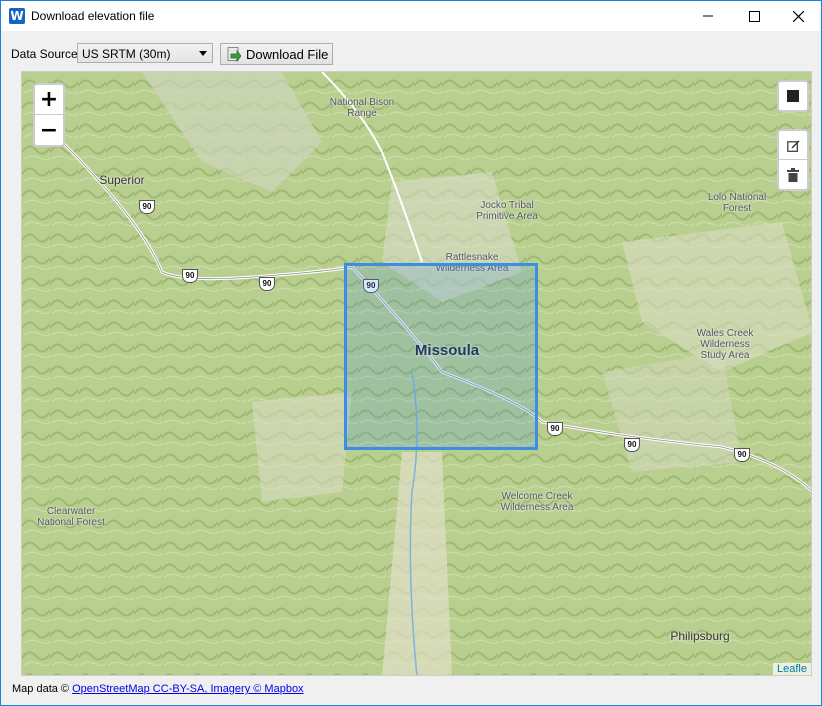 The height and width of the screenshot is (706, 822). I want to click on edit-layers-button, so click(793, 145).